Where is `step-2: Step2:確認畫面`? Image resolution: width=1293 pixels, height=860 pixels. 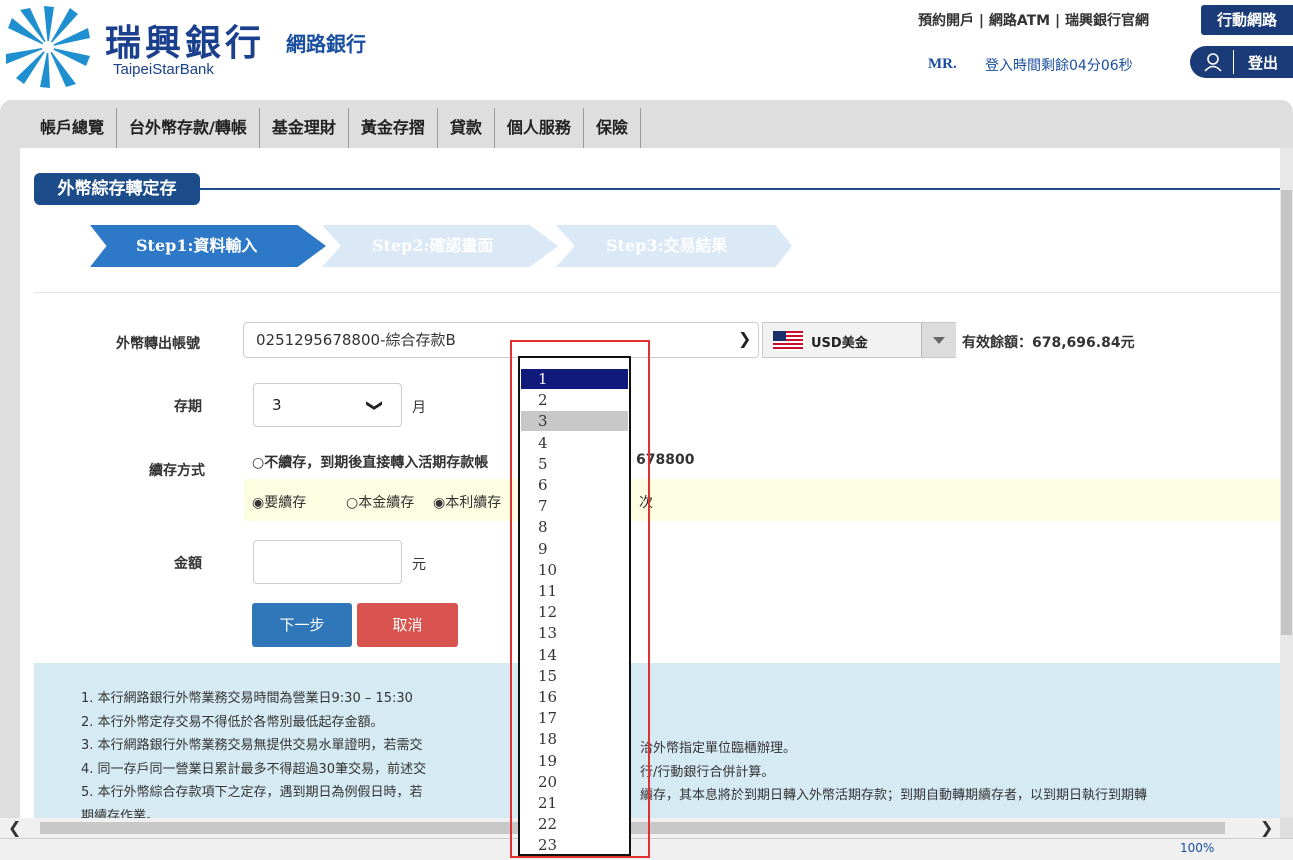 step-2: Step2:確認畫面 is located at coordinates (440, 246).